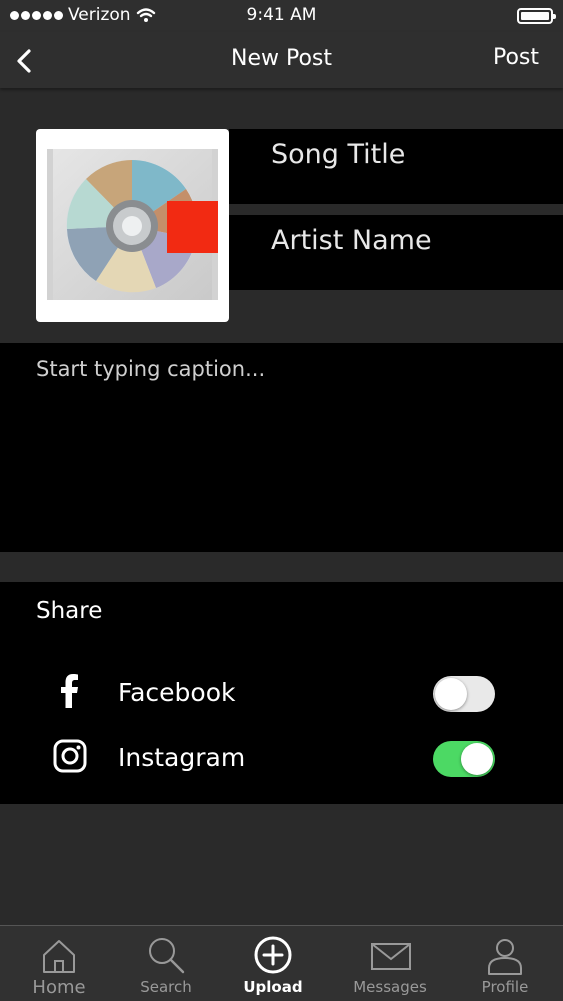  I want to click on song-title-field: Song Title, so click(396, 166).